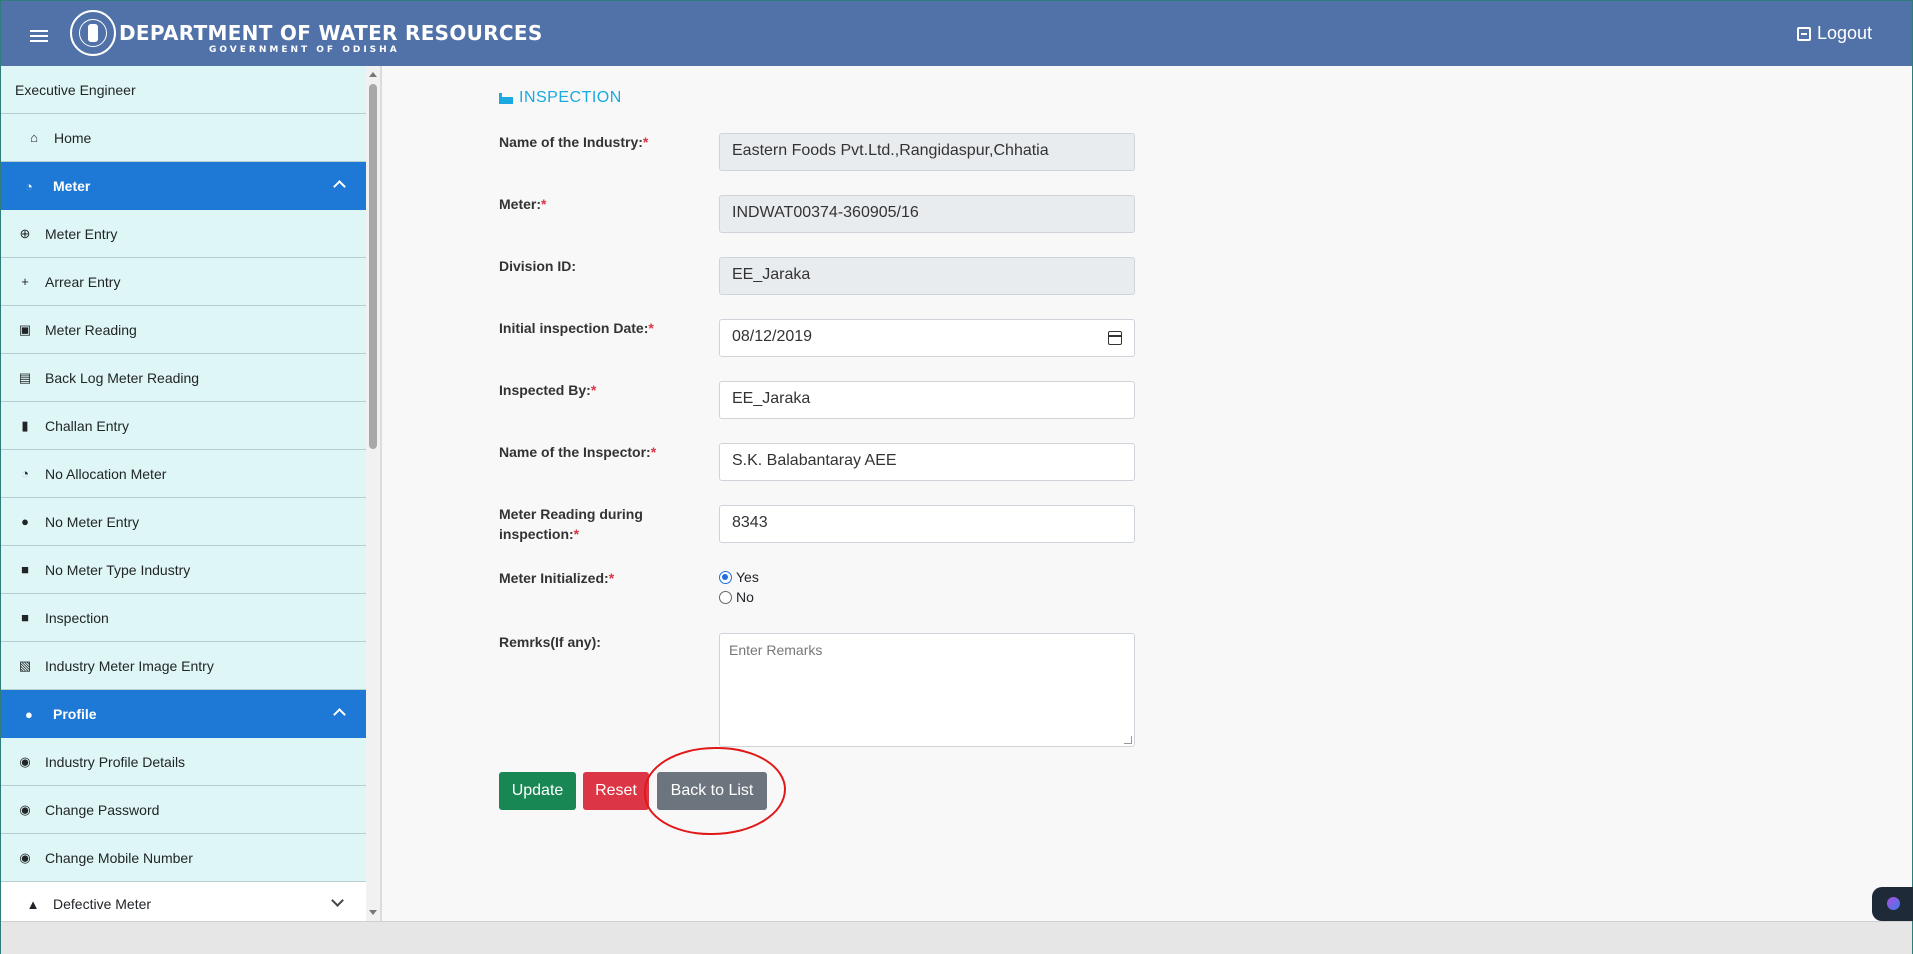 Image resolution: width=1913 pixels, height=954 pixels. What do you see at coordinates (578, 452) in the screenshot?
I see `inspector-label: Name of the Inspector:*` at bounding box center [578, 452].